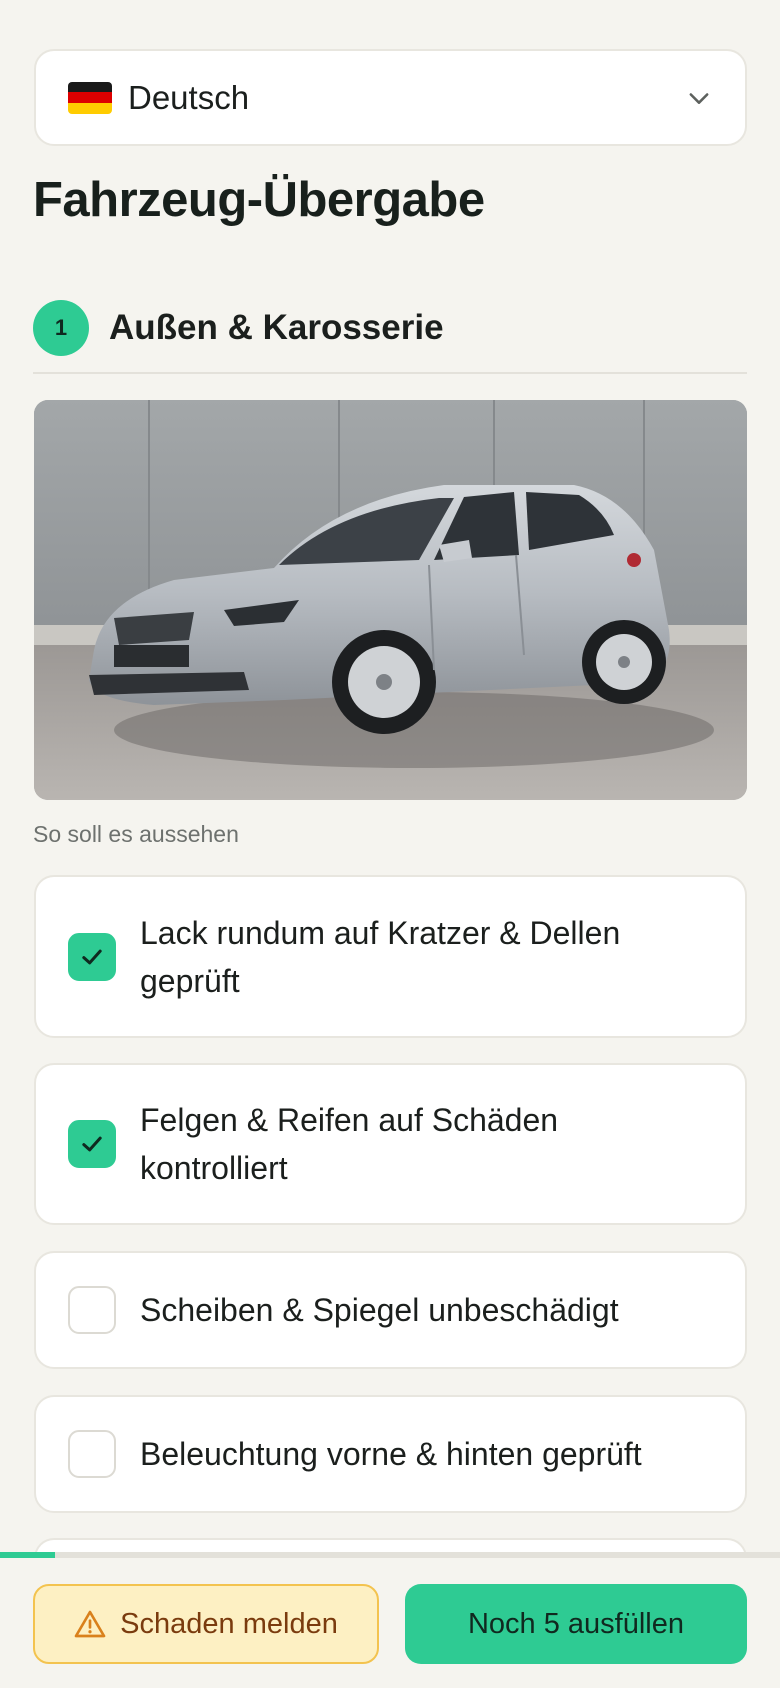  I want to click on checklist-item: Beleuchtung vorne & hinten geprüft, so click(390, 1454).